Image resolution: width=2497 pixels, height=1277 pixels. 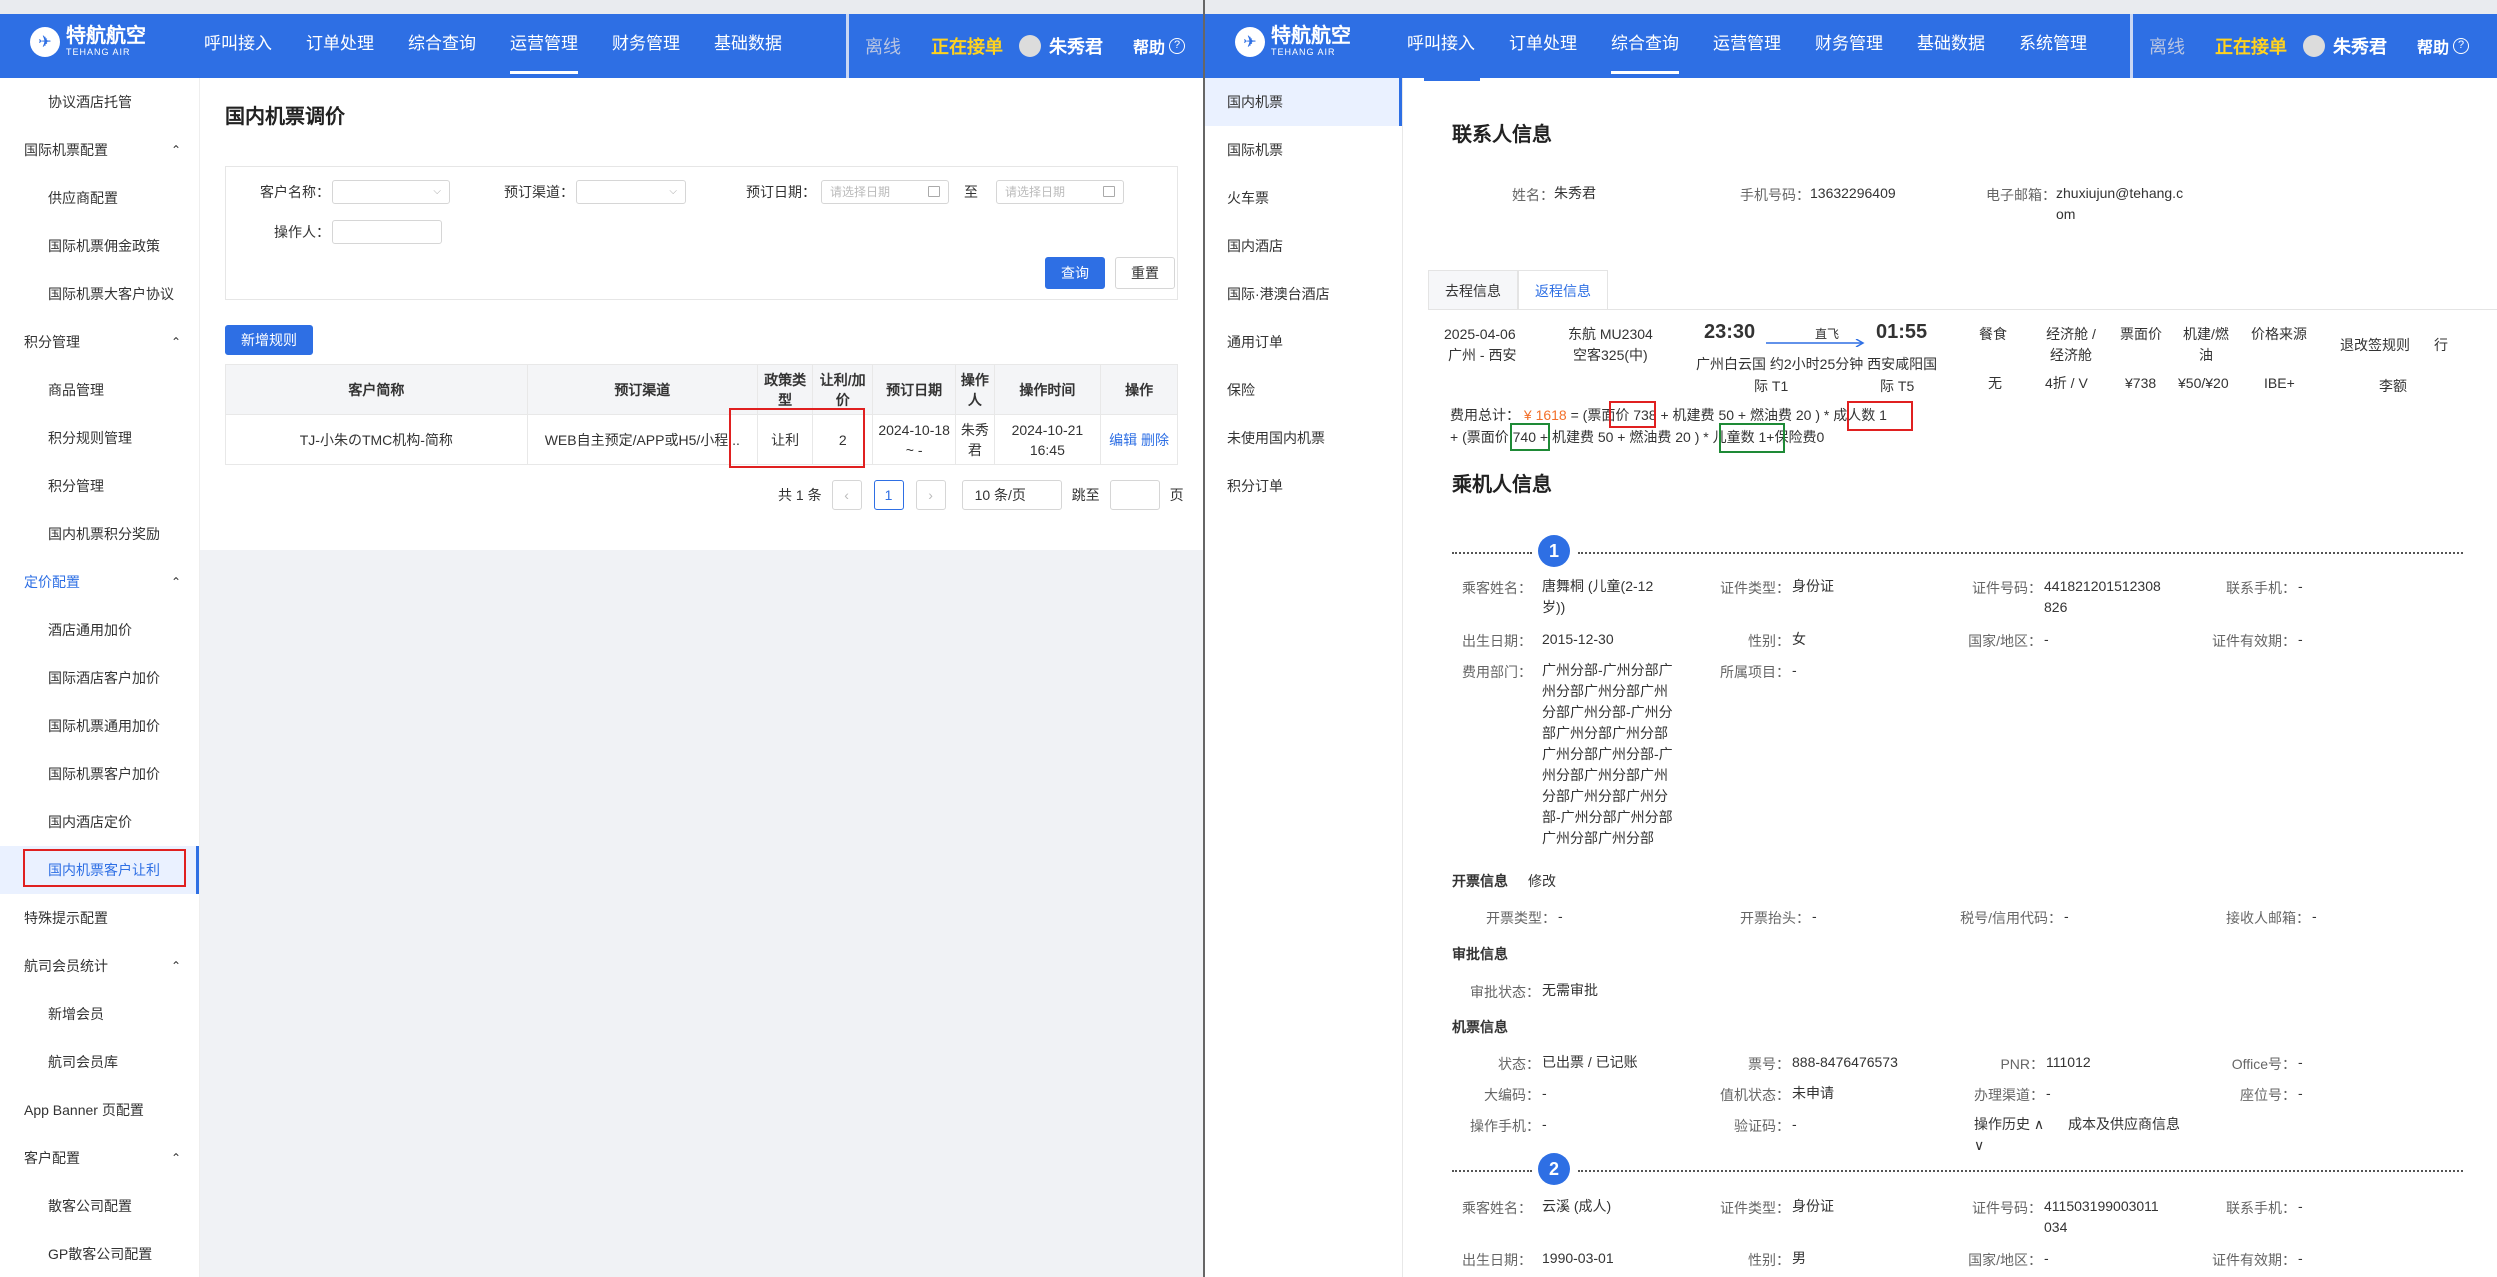 I want to click on flight-duration: 广州白云国 约2小时25分钟 西安咸阳国, so click(x=1817, y=364).